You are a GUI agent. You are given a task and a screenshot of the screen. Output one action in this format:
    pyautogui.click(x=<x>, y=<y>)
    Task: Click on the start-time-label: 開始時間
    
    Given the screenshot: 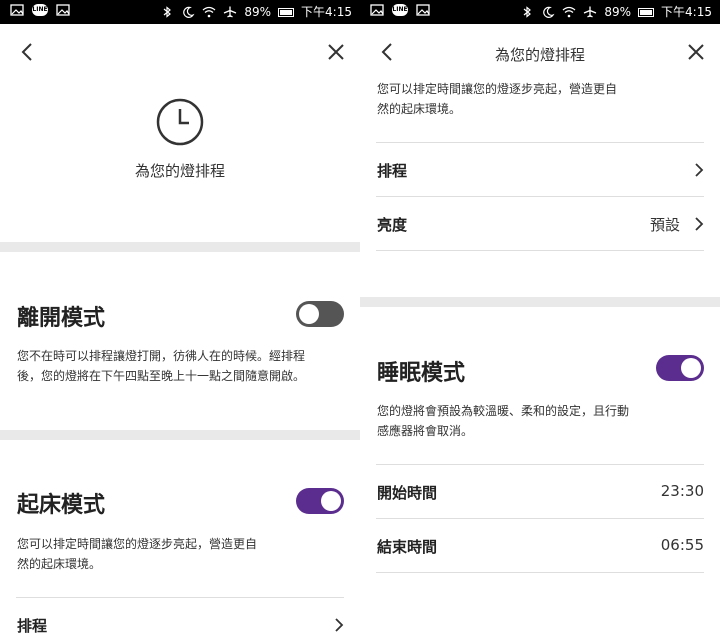 What is the action you would take?
    pyautogui.click(x=407, y=492)
    